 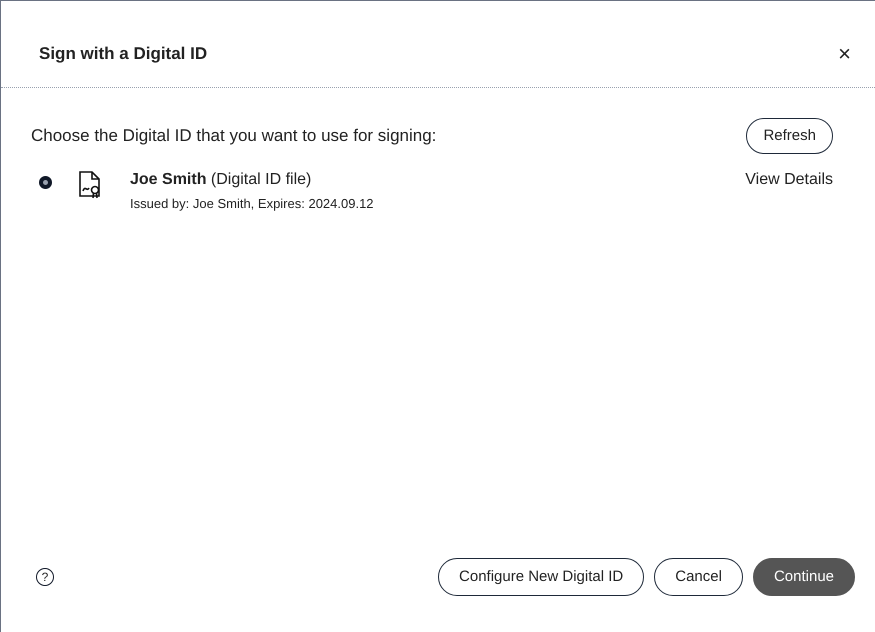 What do you see at coordinates (252, 204) in the screenshot?
I see `digital-id-details: Issued by: Joe Smith, Expires: 2024.09.12` at bounding box center [252, 204].